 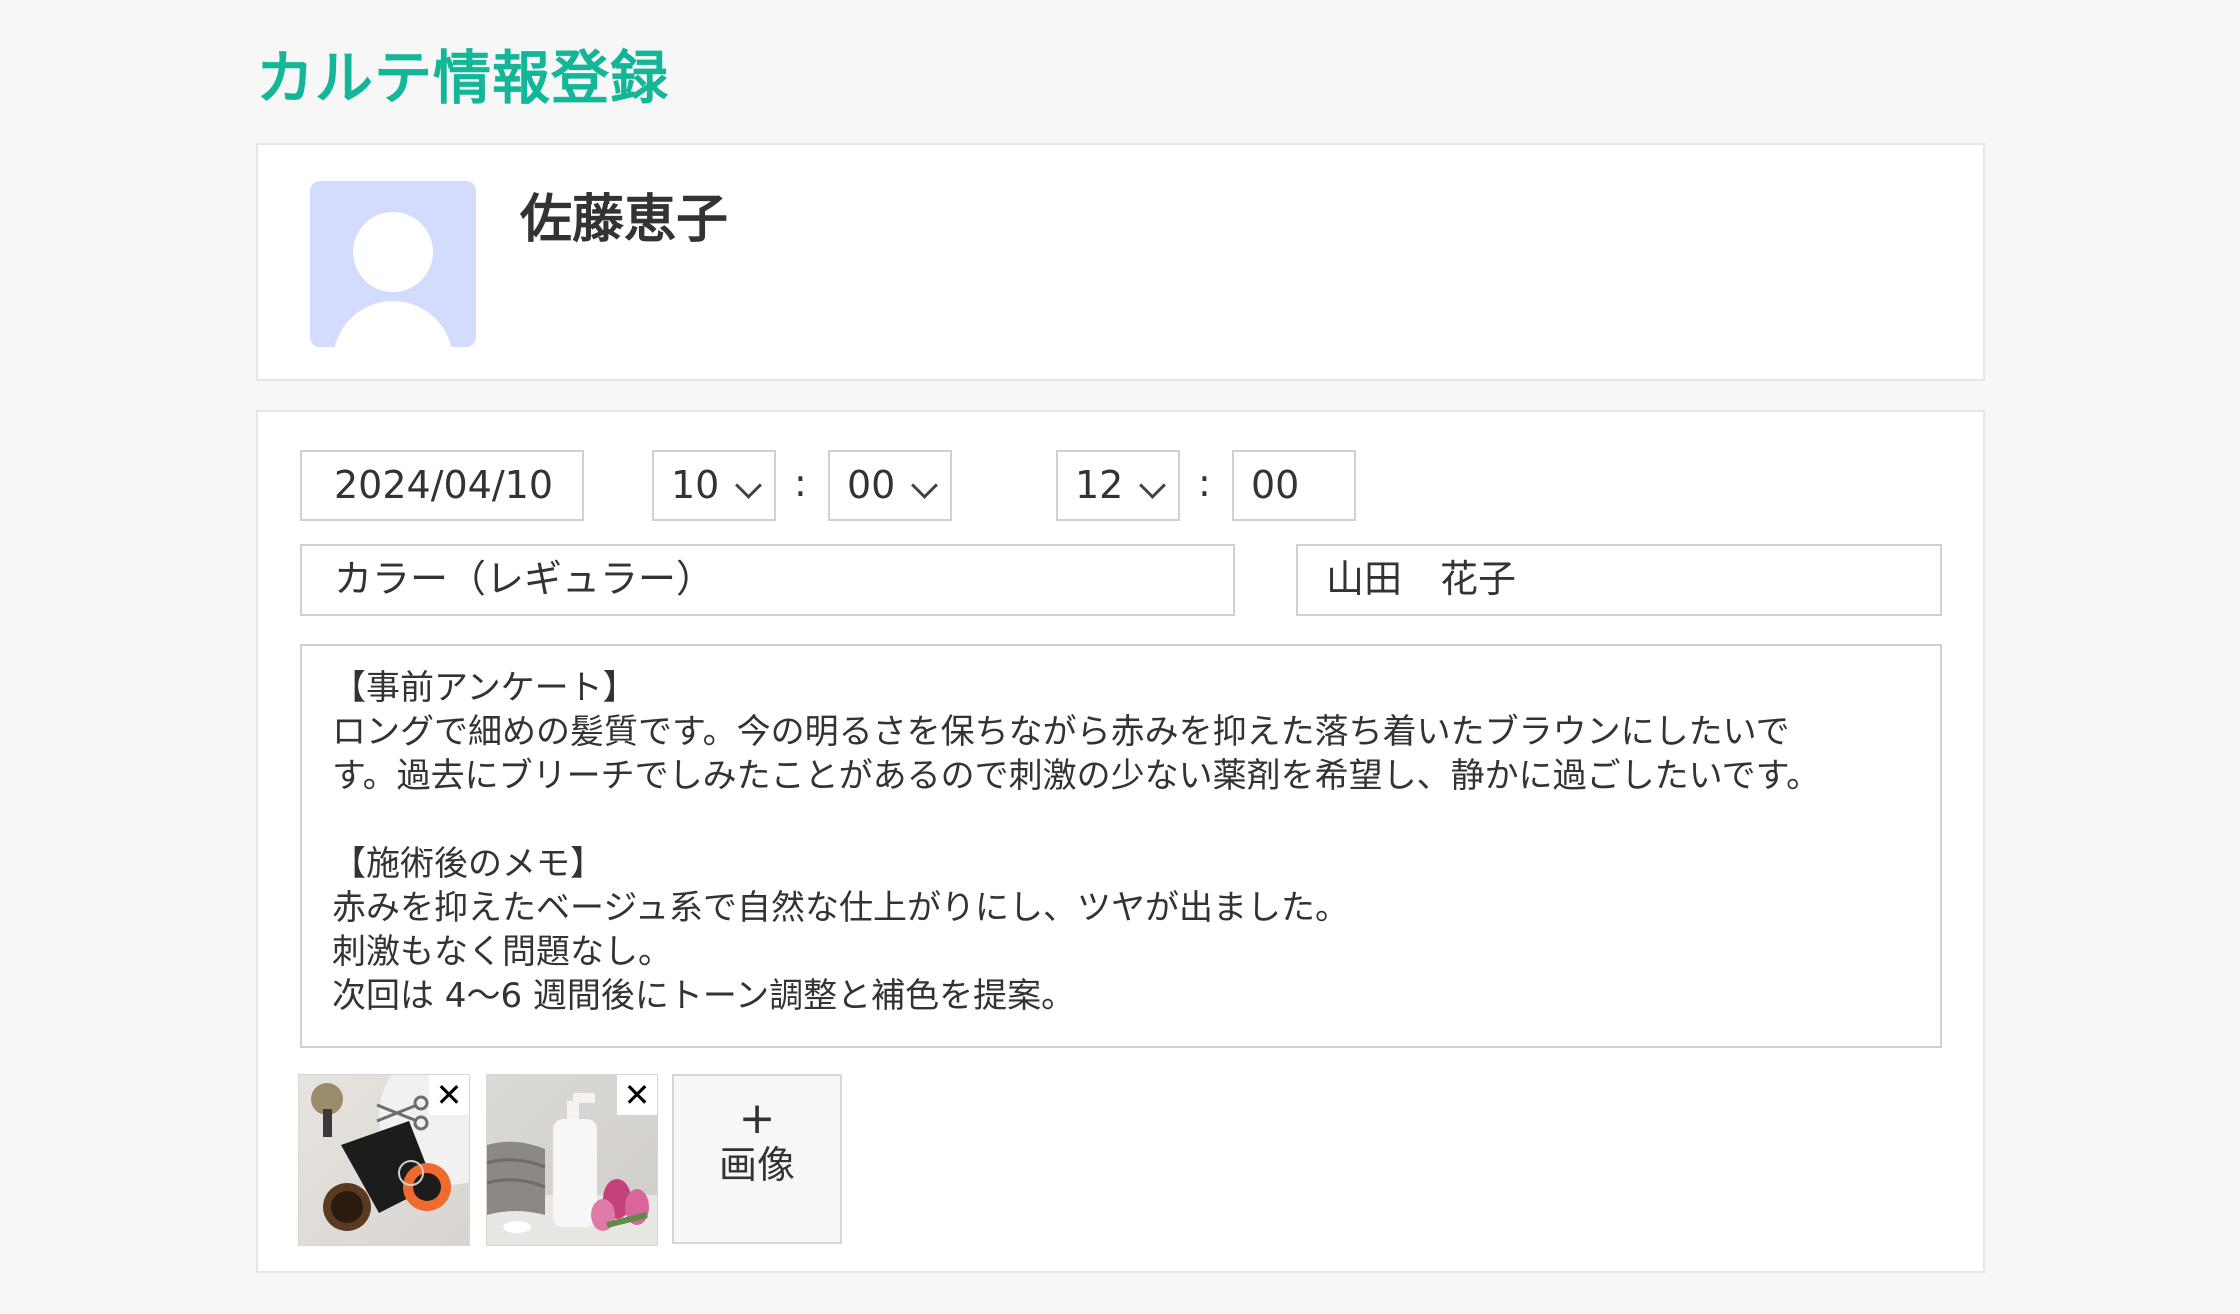 I want to click on end-minute-value: 00, so click(x=1275, y=485).